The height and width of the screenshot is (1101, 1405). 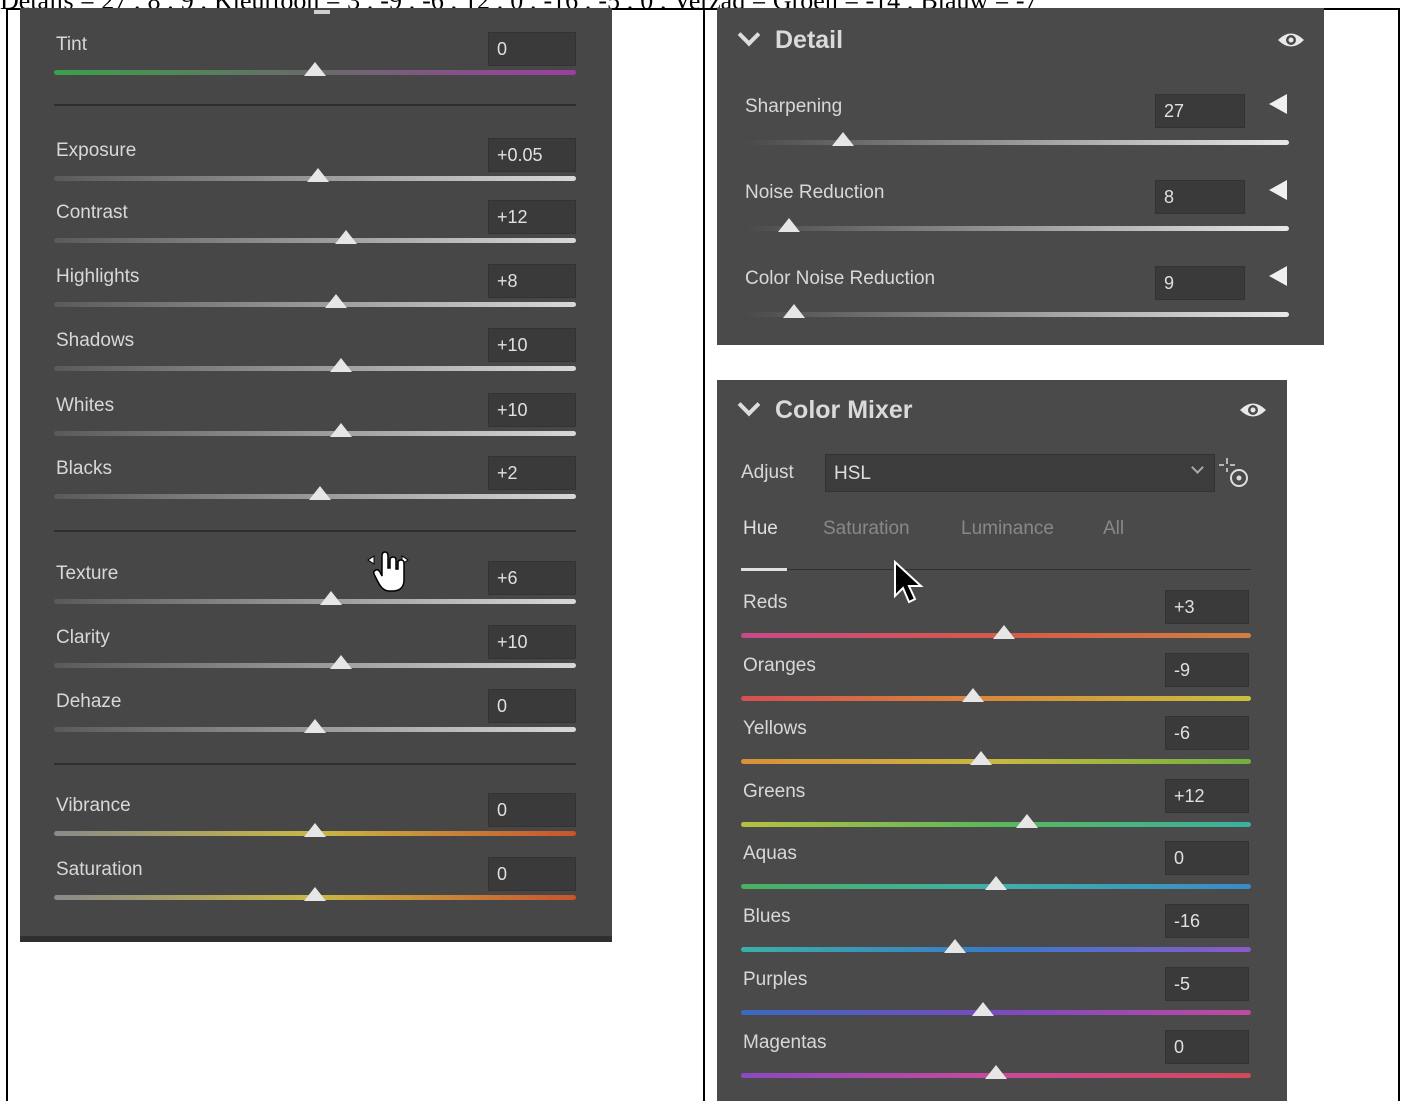 I want to click on slider-label: Contrast, so click(x=92, y=212).